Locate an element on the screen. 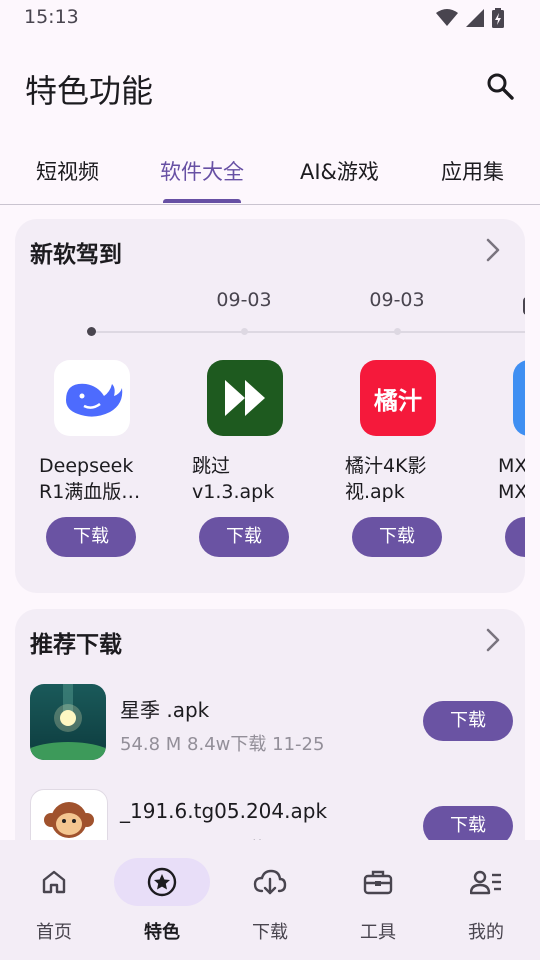 Image resolution: width=540 pixels, height=960 pixels. recommended-more-button is located at coordinates (493, 642).